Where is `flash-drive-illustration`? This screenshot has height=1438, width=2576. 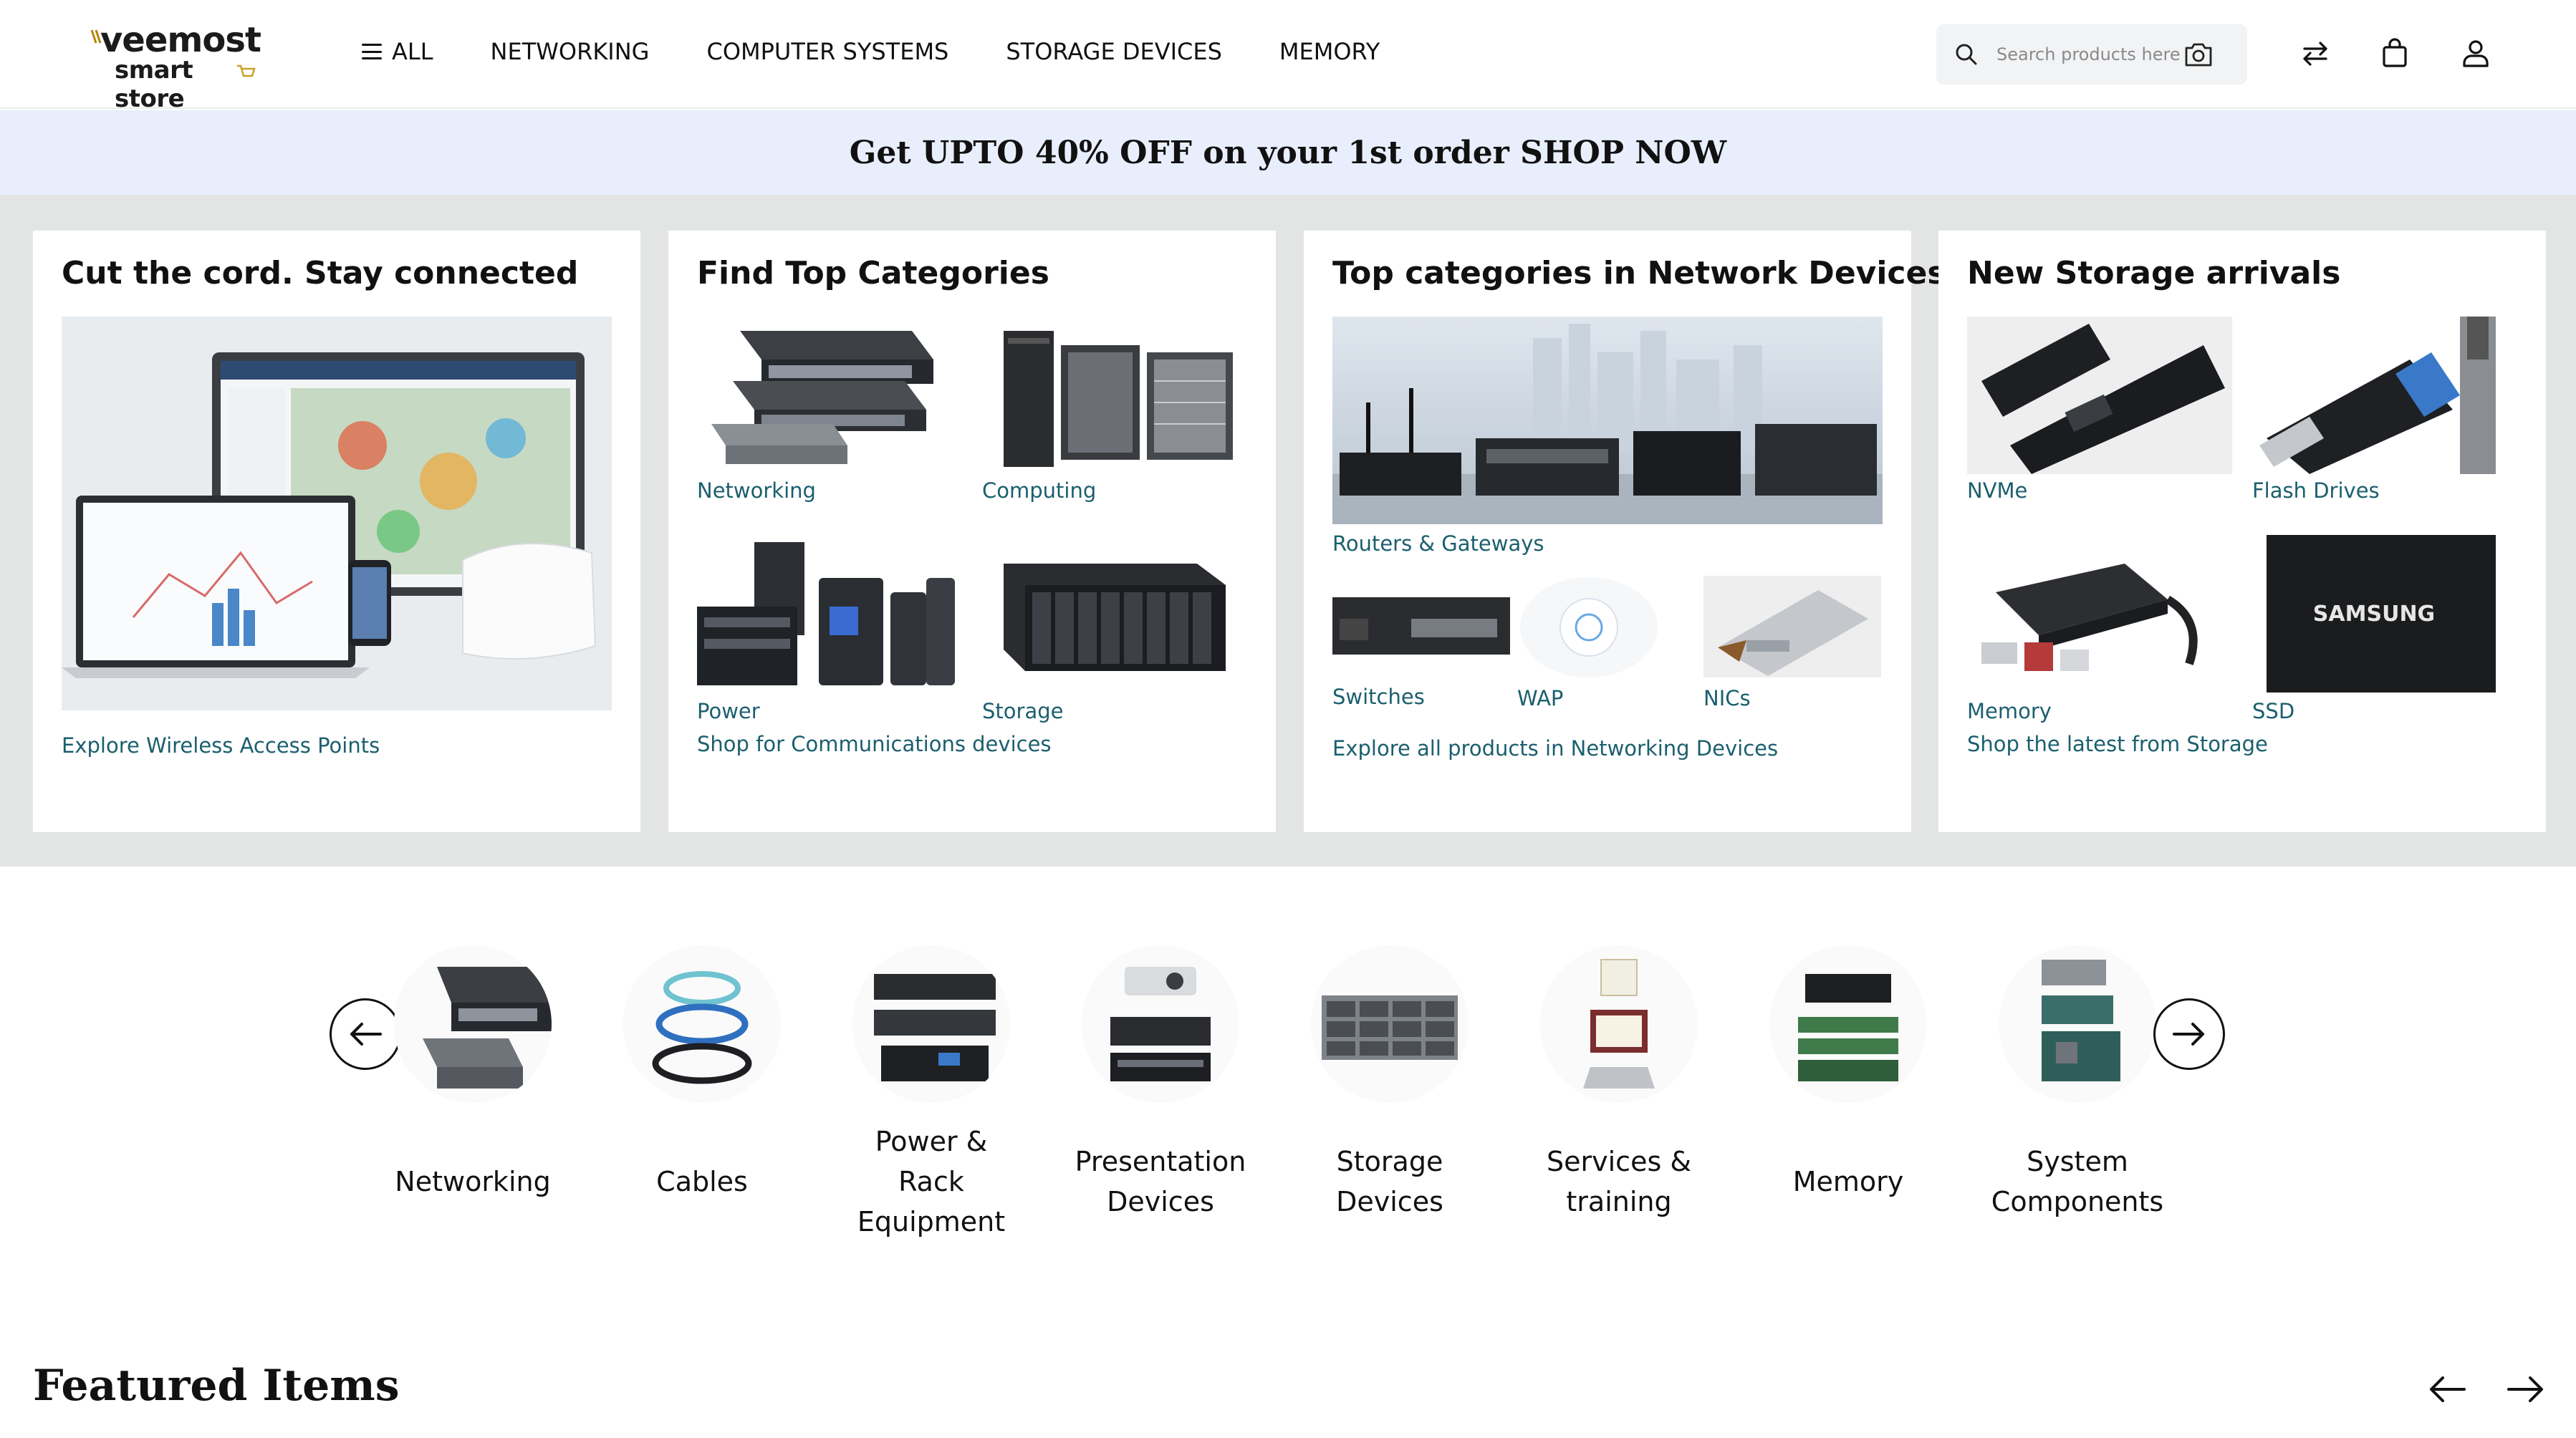
flash-drive-illustration is located at coordinates (2377, 395).